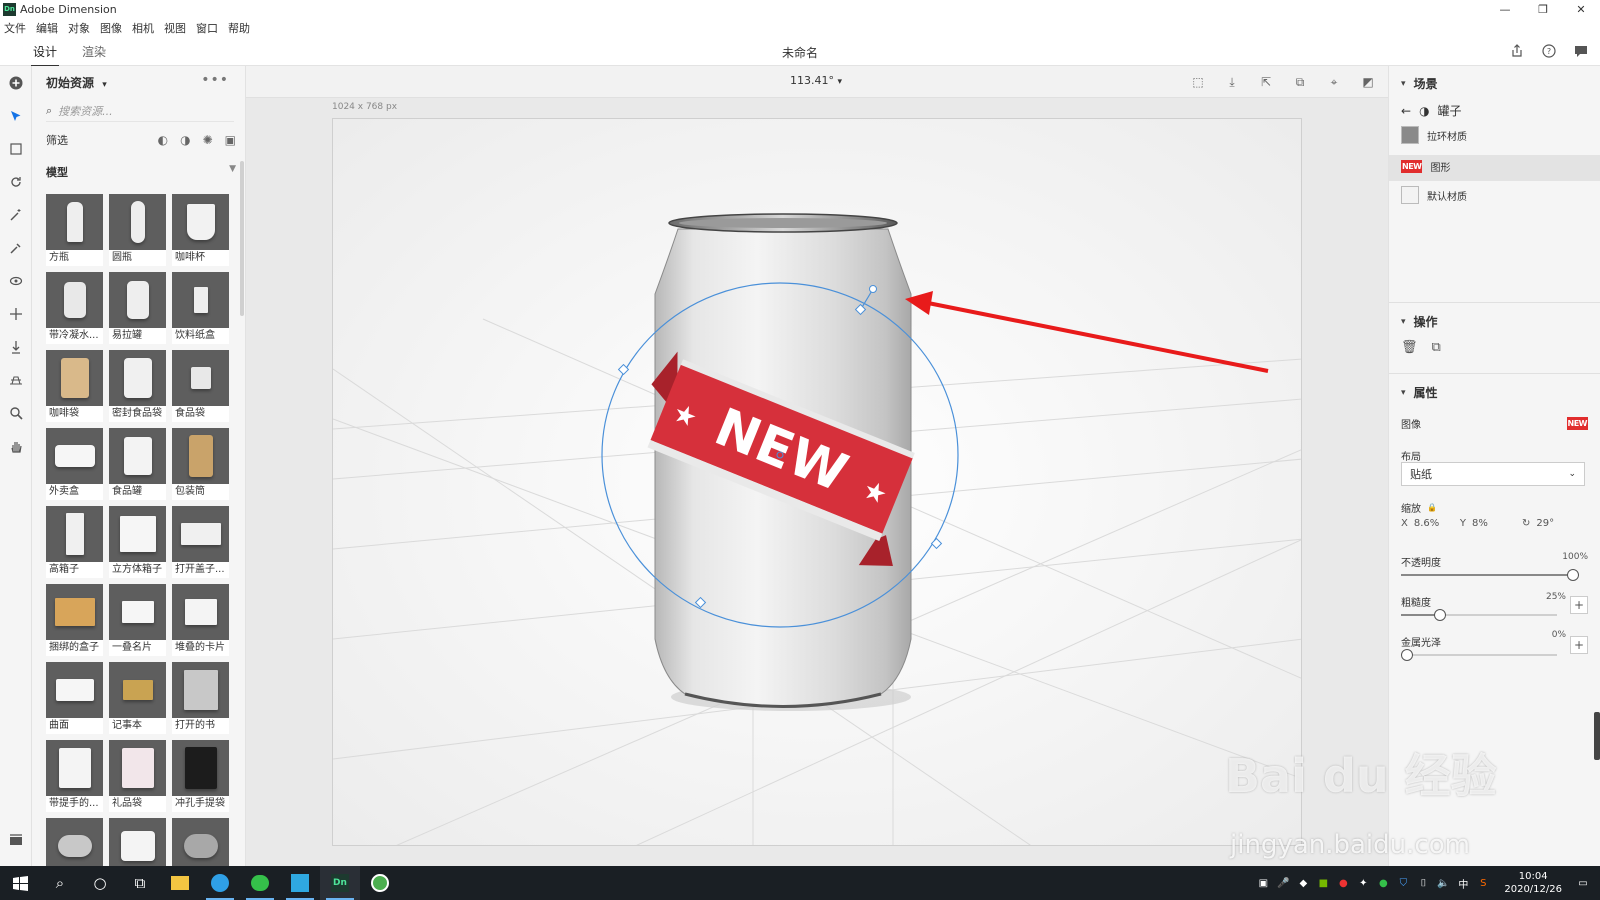 This screenshot has height=900, width=1600. What do you see at coordinates (239, 28) in the screenshot?
I see `menu-help: 帮助` at bounding box center [239, 28].